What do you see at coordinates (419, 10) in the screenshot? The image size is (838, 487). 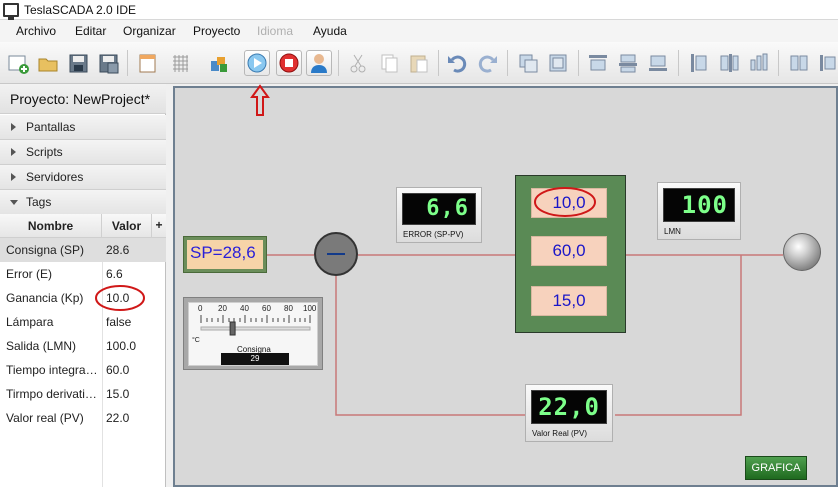 I see `title-bar: TeslaSCADA 2.0 IDE` at bounding box center [419, 10].